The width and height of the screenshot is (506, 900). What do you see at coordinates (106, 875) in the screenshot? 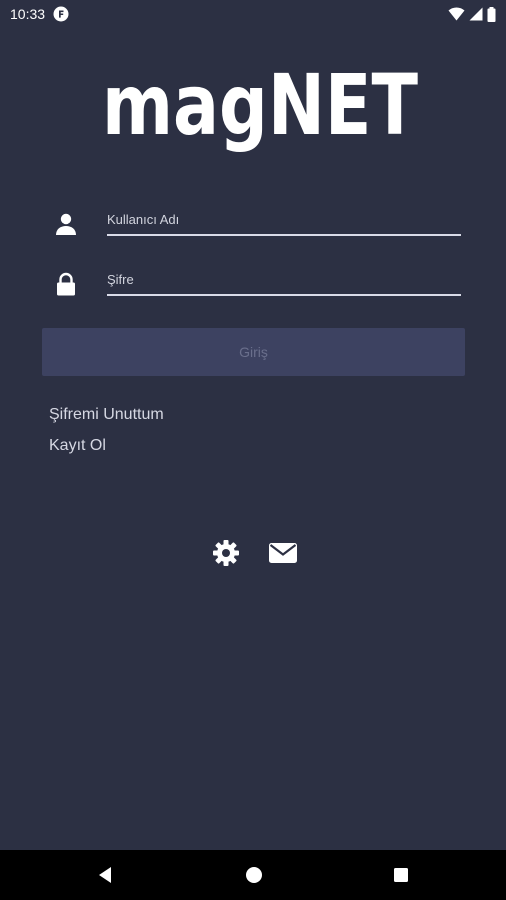
I see `back-icon` at bounding box center [106, 875].